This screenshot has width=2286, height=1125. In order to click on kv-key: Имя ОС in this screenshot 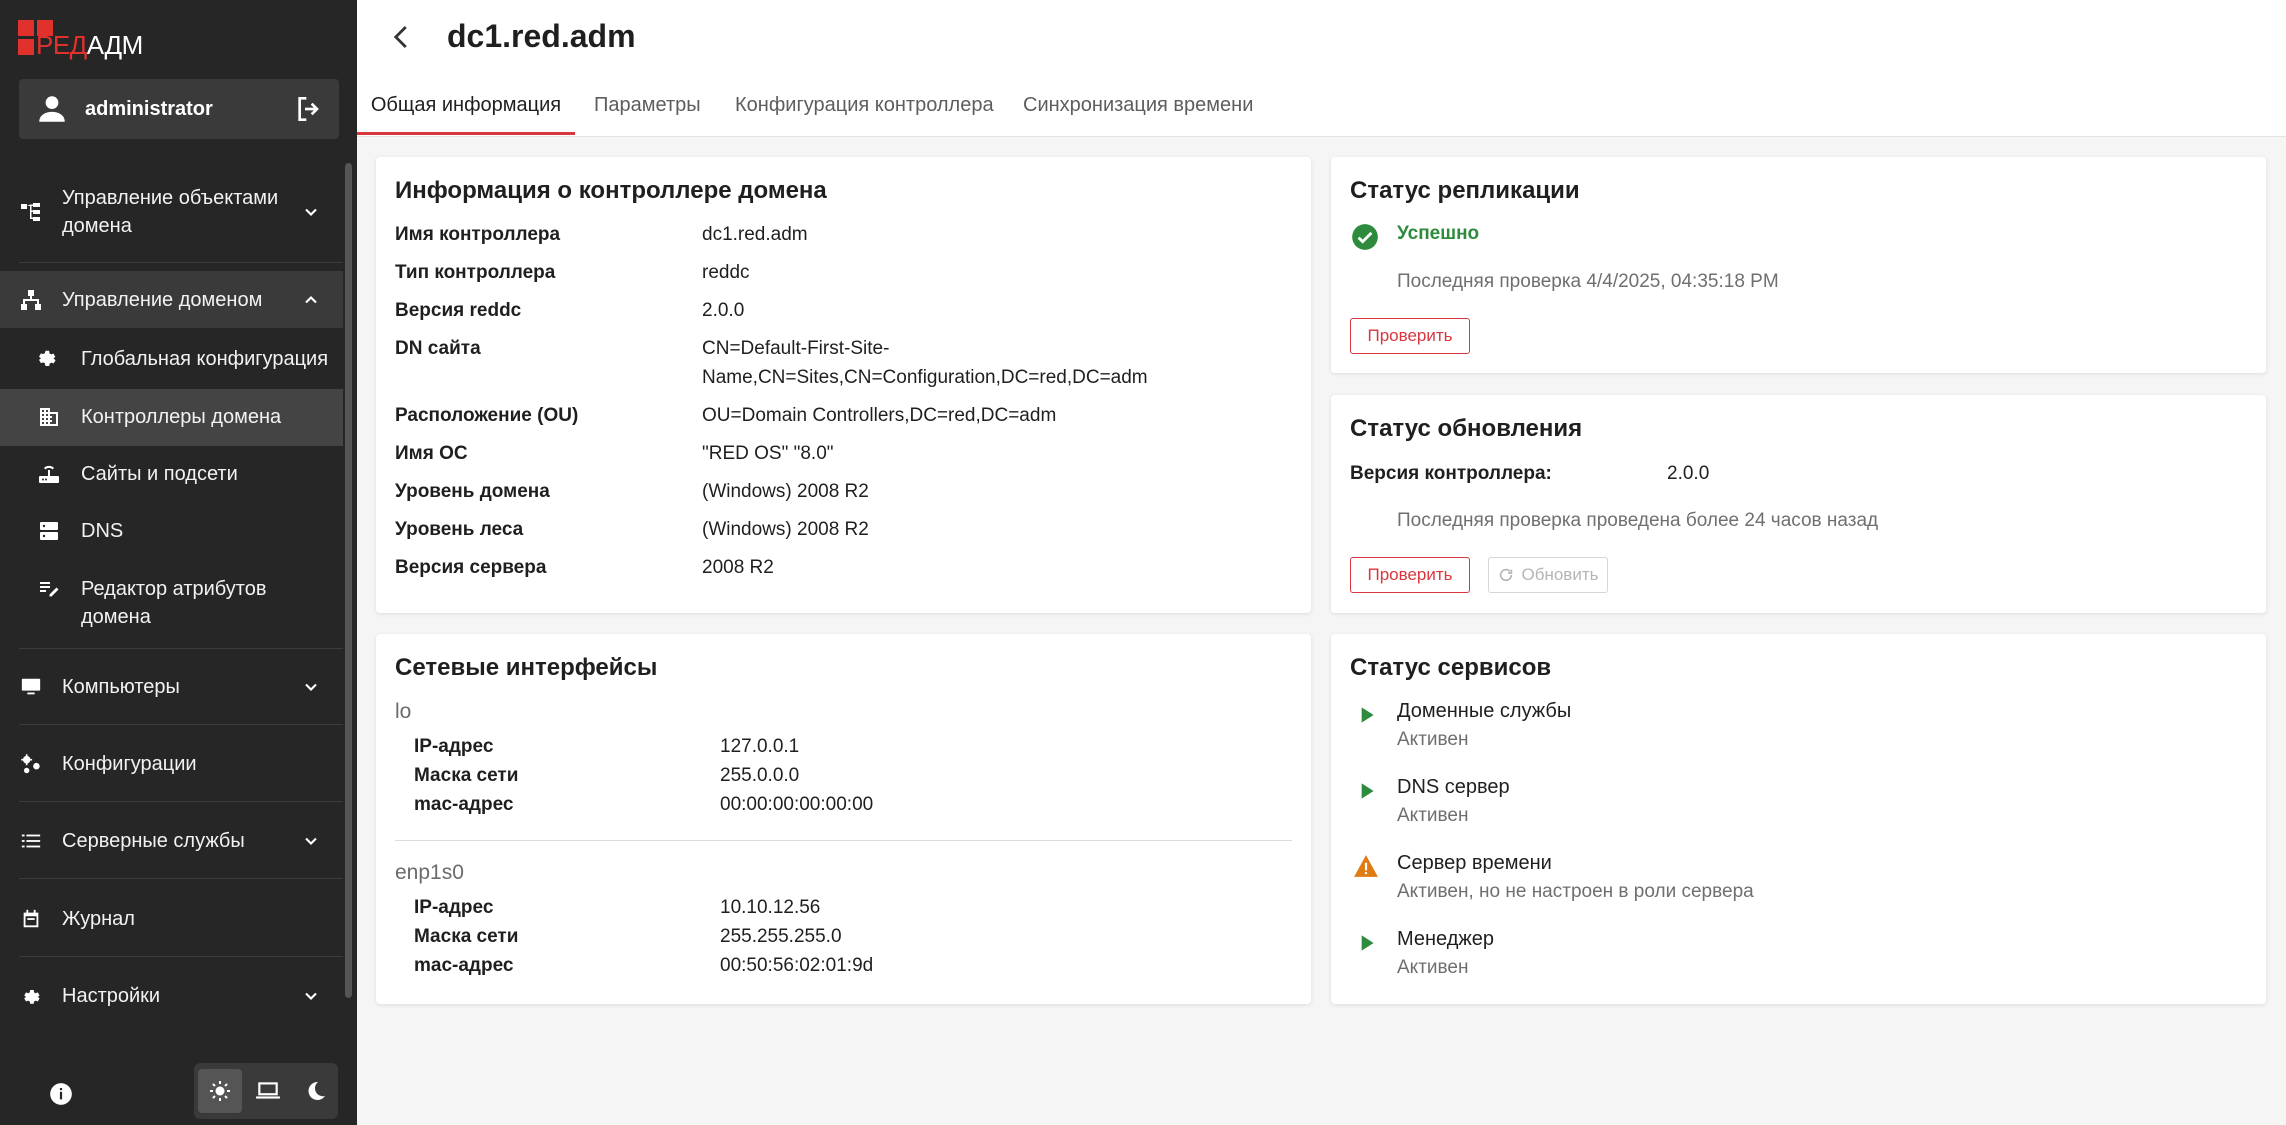, I will do `click(431, 453)`.